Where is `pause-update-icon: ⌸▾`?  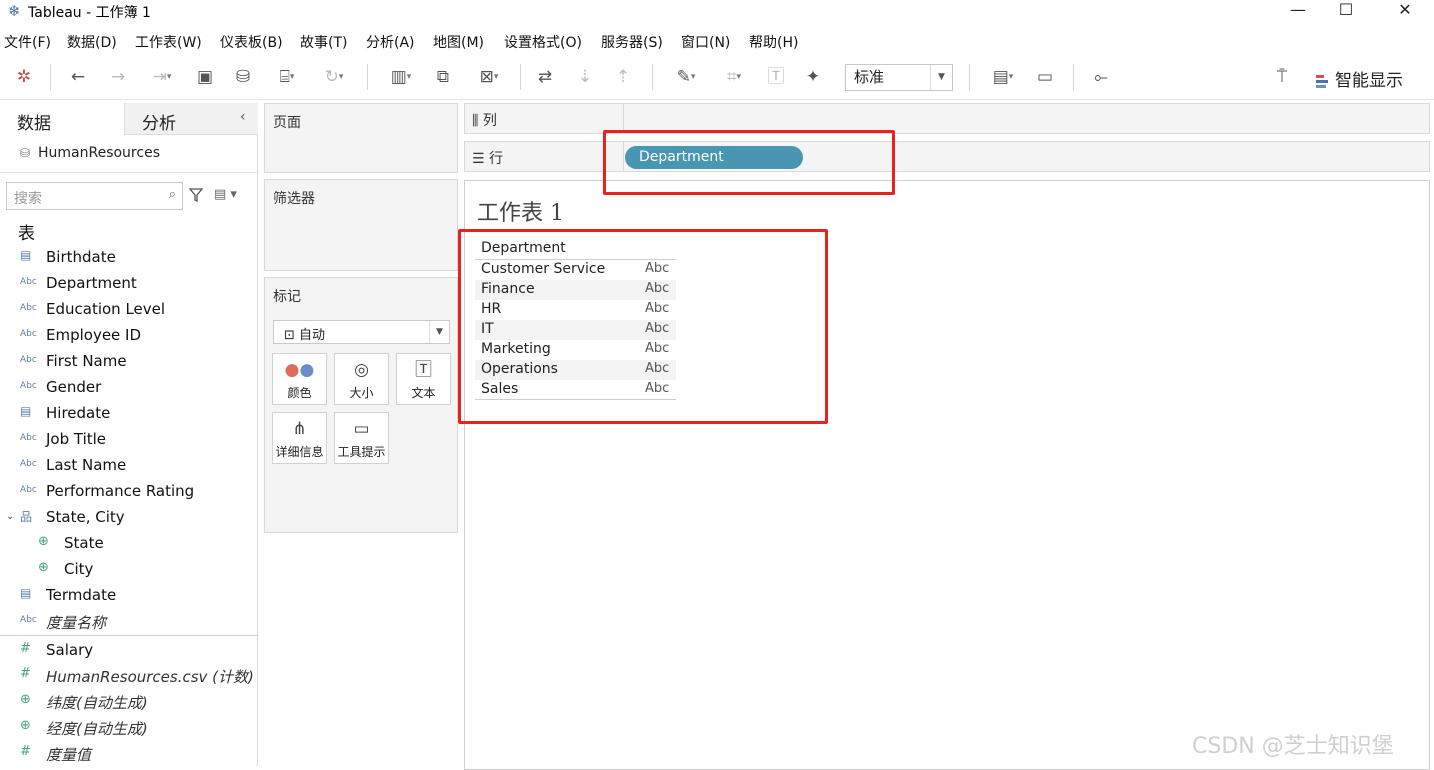
pause-update-icon: ⌸▾ is located at coordinates (287, 77).